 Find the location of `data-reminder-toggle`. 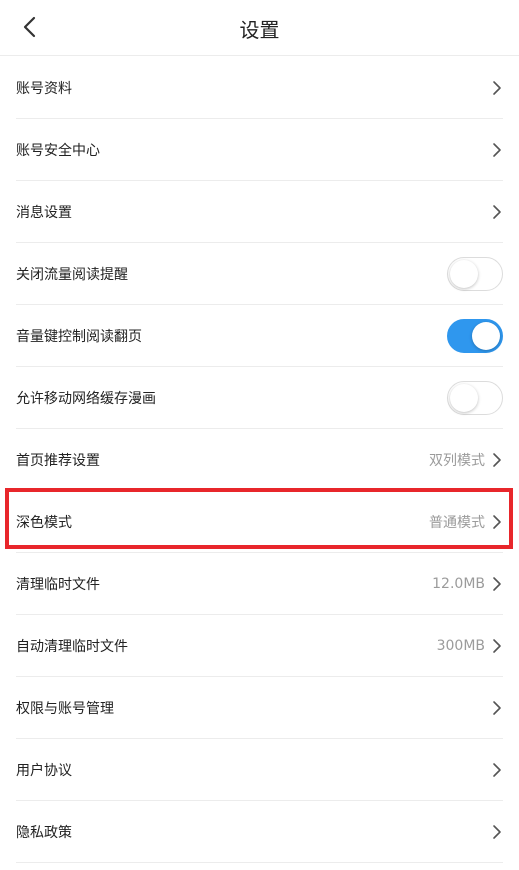

data-reminder-toggle is located at coordinates (475, 273).